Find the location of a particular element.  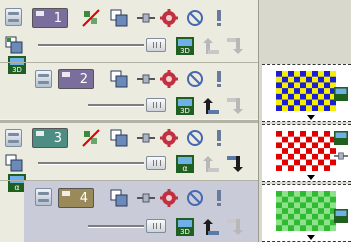

layer-tab-marker is located at coordinates (40, 13).